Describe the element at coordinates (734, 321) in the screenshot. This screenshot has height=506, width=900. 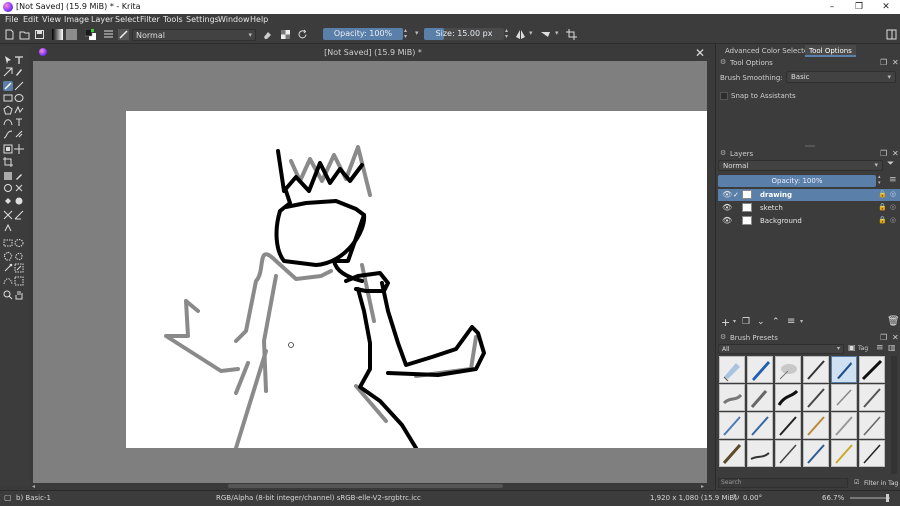
I see `add-layer-dropdown-icon: ▾` at that location.